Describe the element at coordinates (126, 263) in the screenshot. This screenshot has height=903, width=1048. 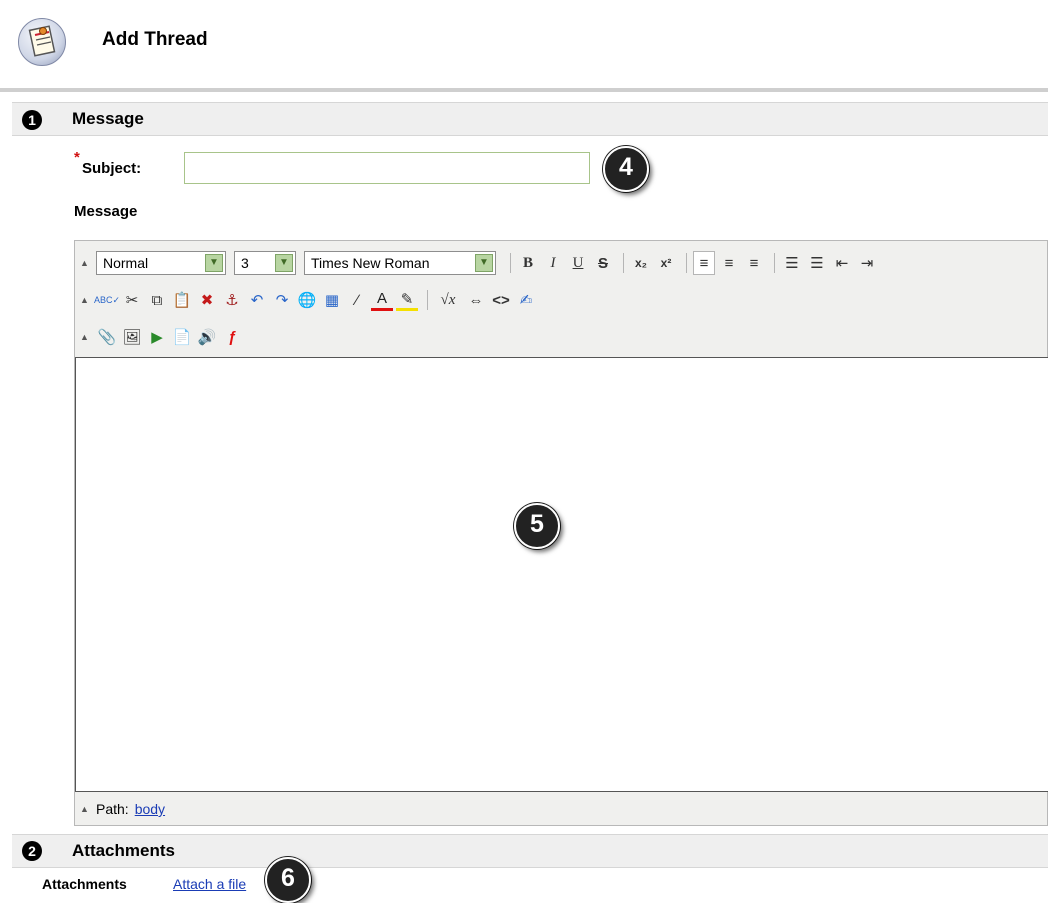
I see `format-select-value: Normal` at that location.